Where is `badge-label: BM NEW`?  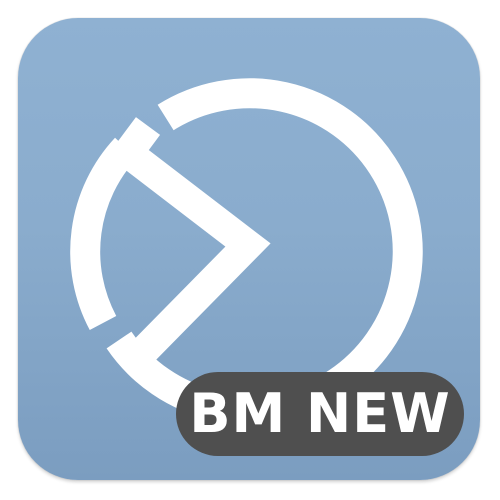 badge-label: BM NEW is located at coordinates (320, 413).